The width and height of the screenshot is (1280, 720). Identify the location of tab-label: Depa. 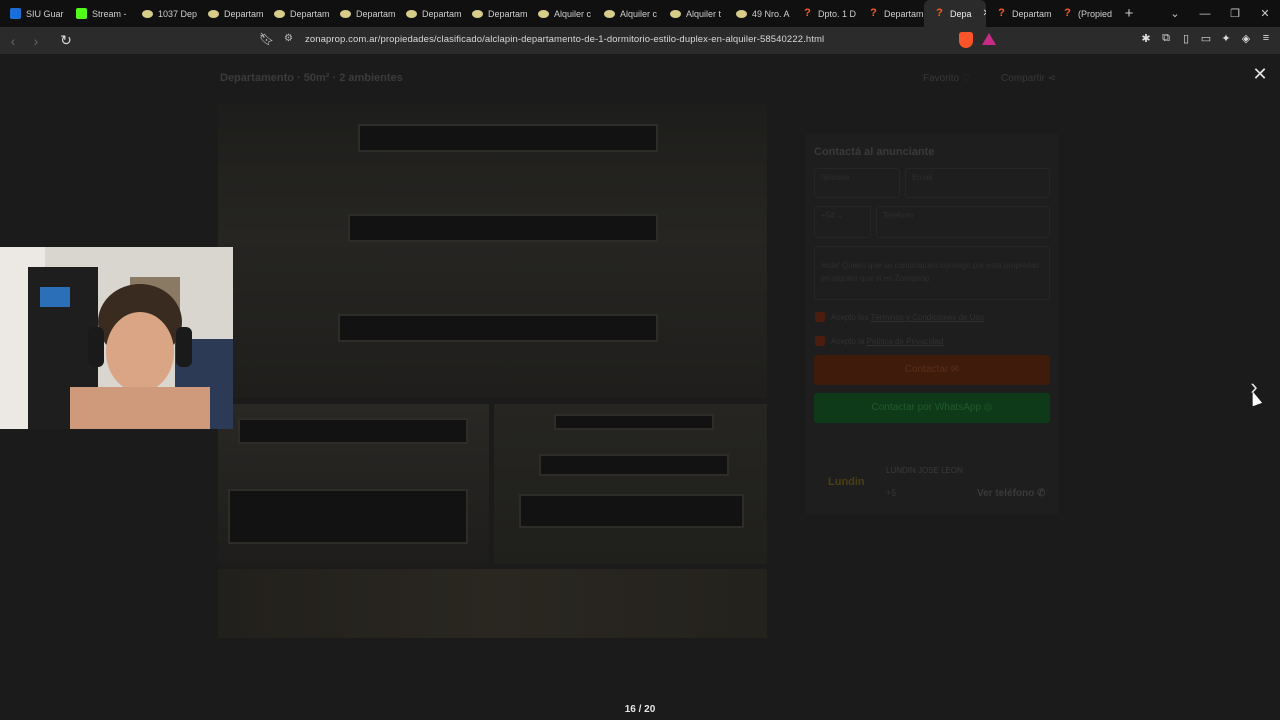
(961, 13).